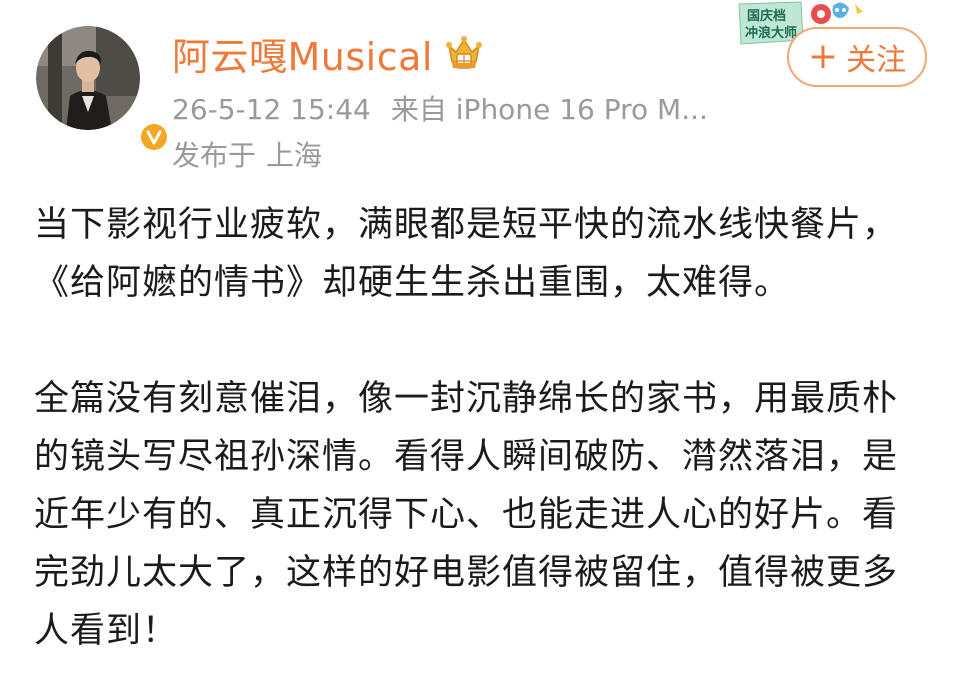 Image resolution: width=960 pixels, height=687 pixels. What do you see at coordinates (464, 53) in the screenshot?
I see `crown-rank-icon` at bounding box center [464, 53].